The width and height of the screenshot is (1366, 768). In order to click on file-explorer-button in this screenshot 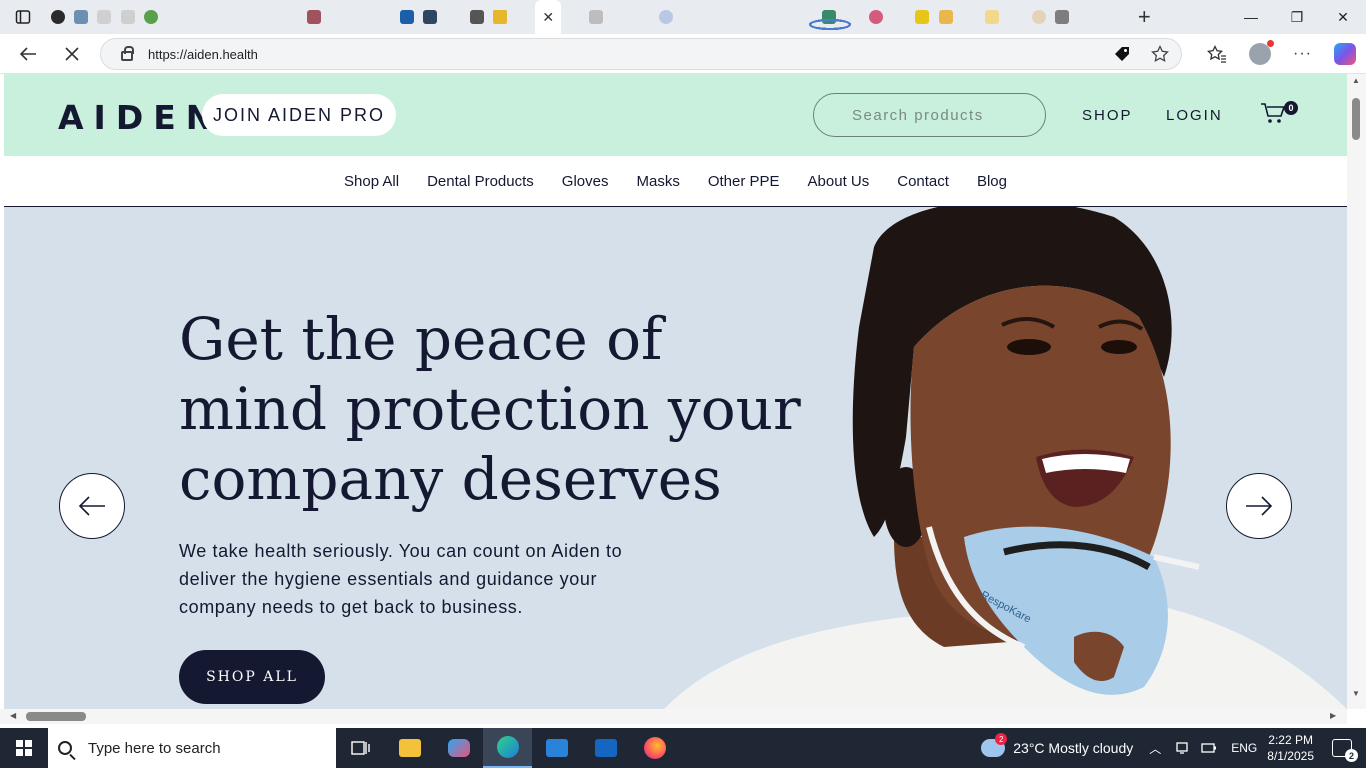, I will do `click(409, 748)`.